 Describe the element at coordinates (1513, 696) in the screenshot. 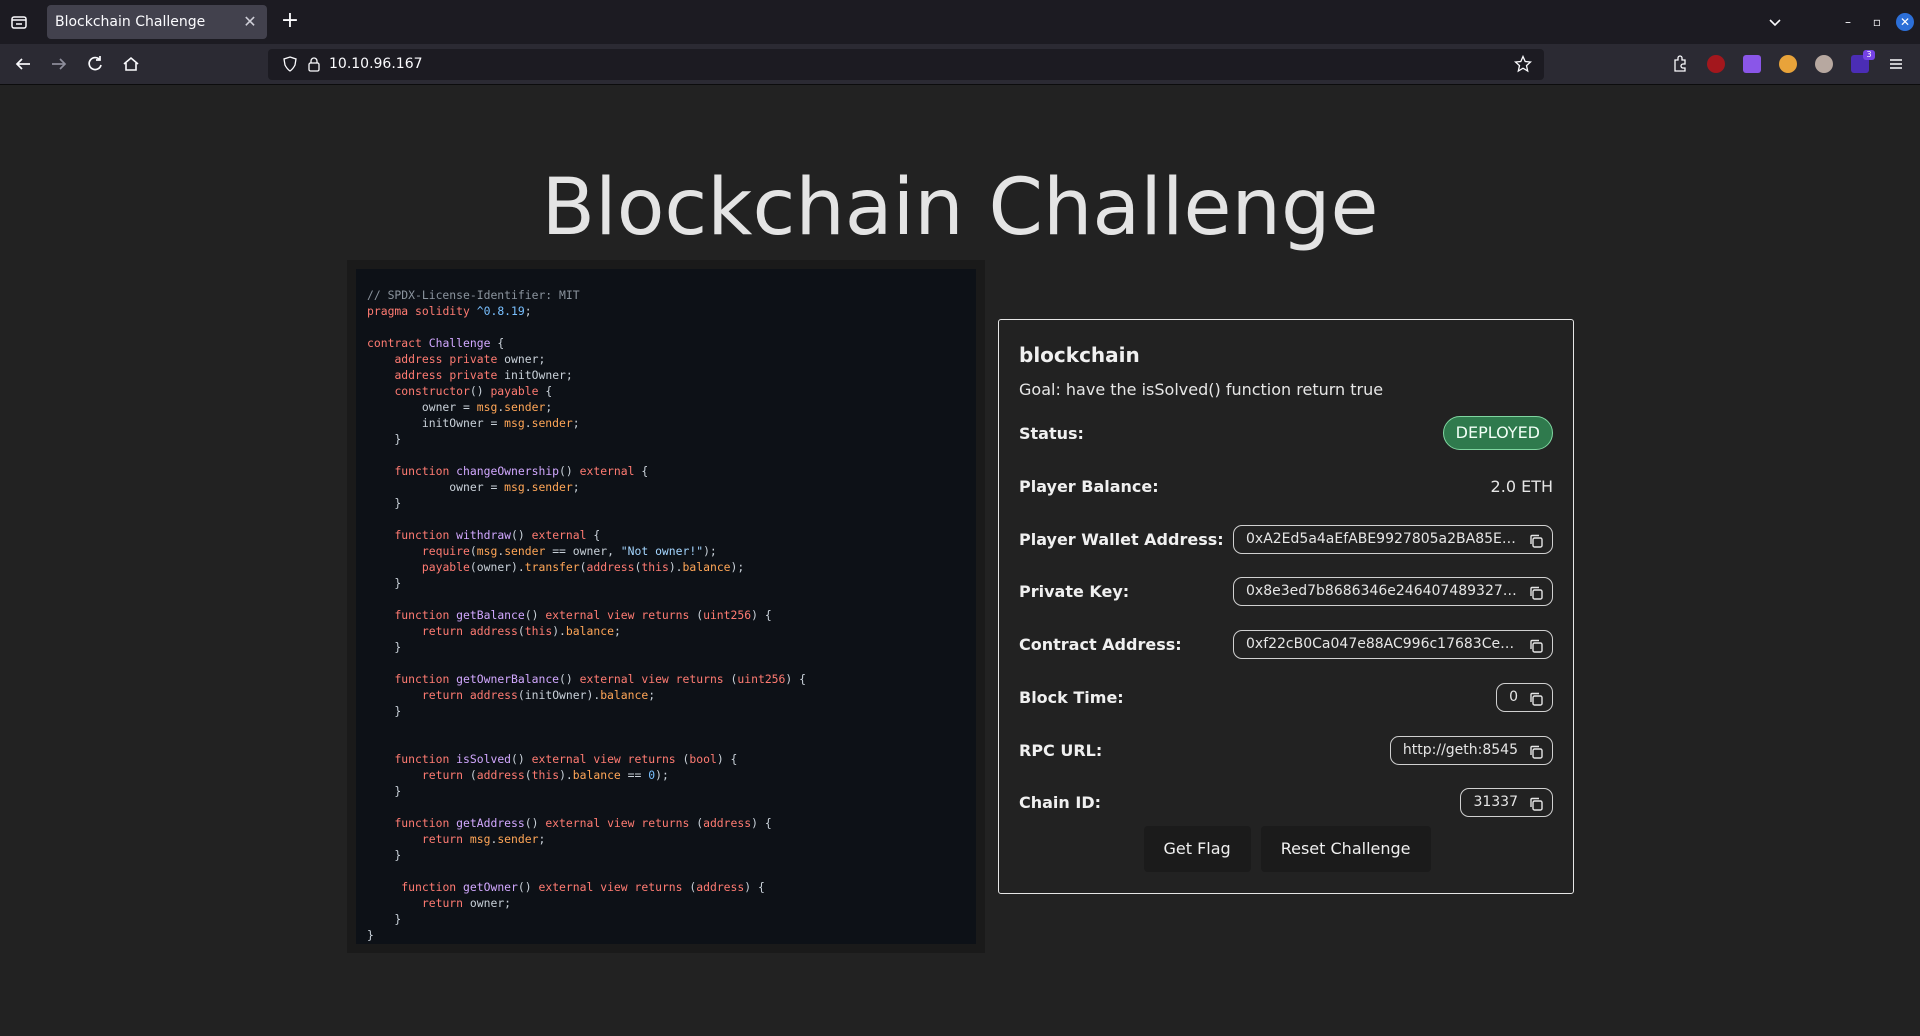

I see `field-value: 0` at that location.